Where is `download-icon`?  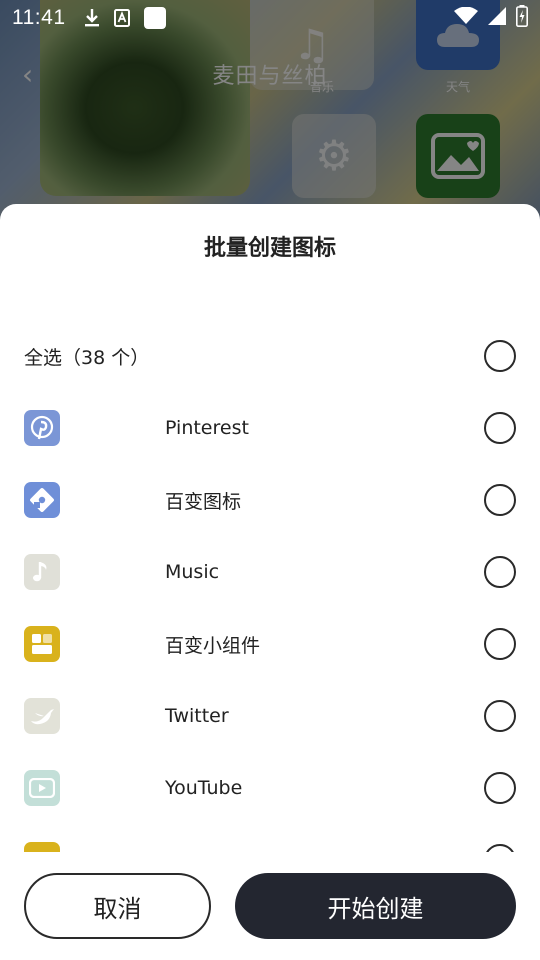
download-icon is located at coordinates (92, 18).